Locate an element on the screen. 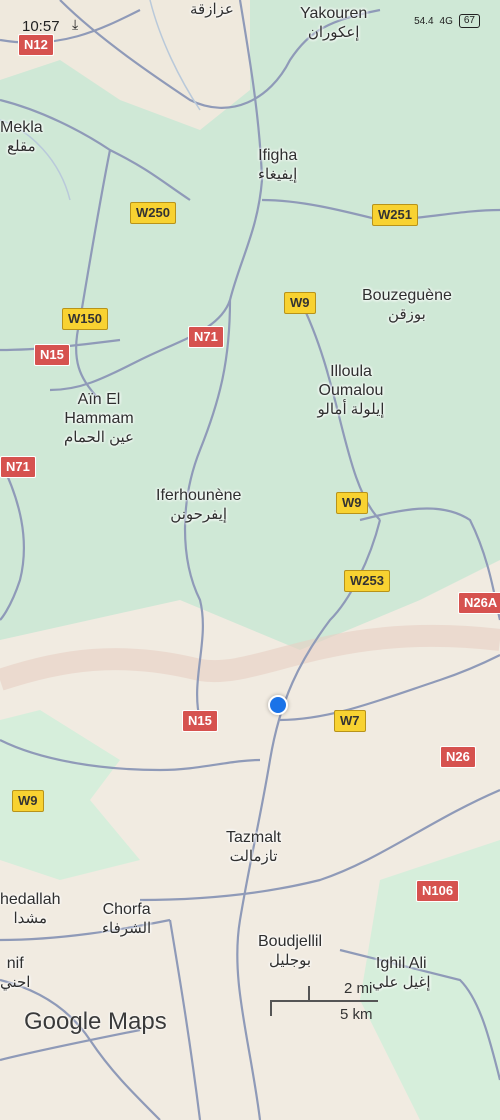 Image resolution: width=500 pixels, height=1120 pixels. scale-km: 5 km is located at coordinates (356, 1014).